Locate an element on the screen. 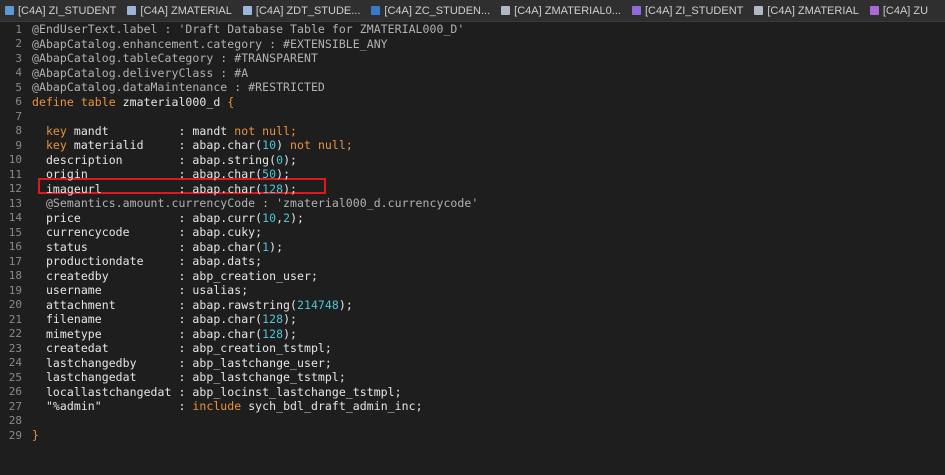 The image size is (945, 475). code-token: createdat : abp_creation_tstmpl; is located at coordinates (182, 348).